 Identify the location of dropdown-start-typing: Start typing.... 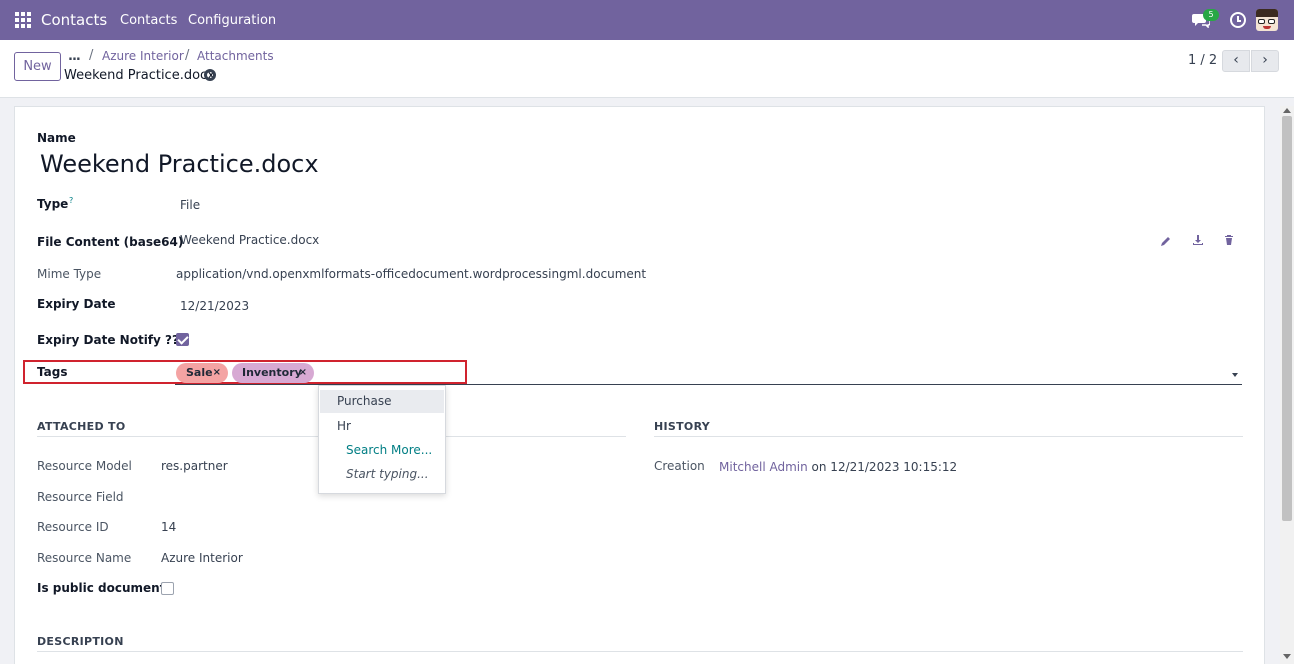
(387, 474).